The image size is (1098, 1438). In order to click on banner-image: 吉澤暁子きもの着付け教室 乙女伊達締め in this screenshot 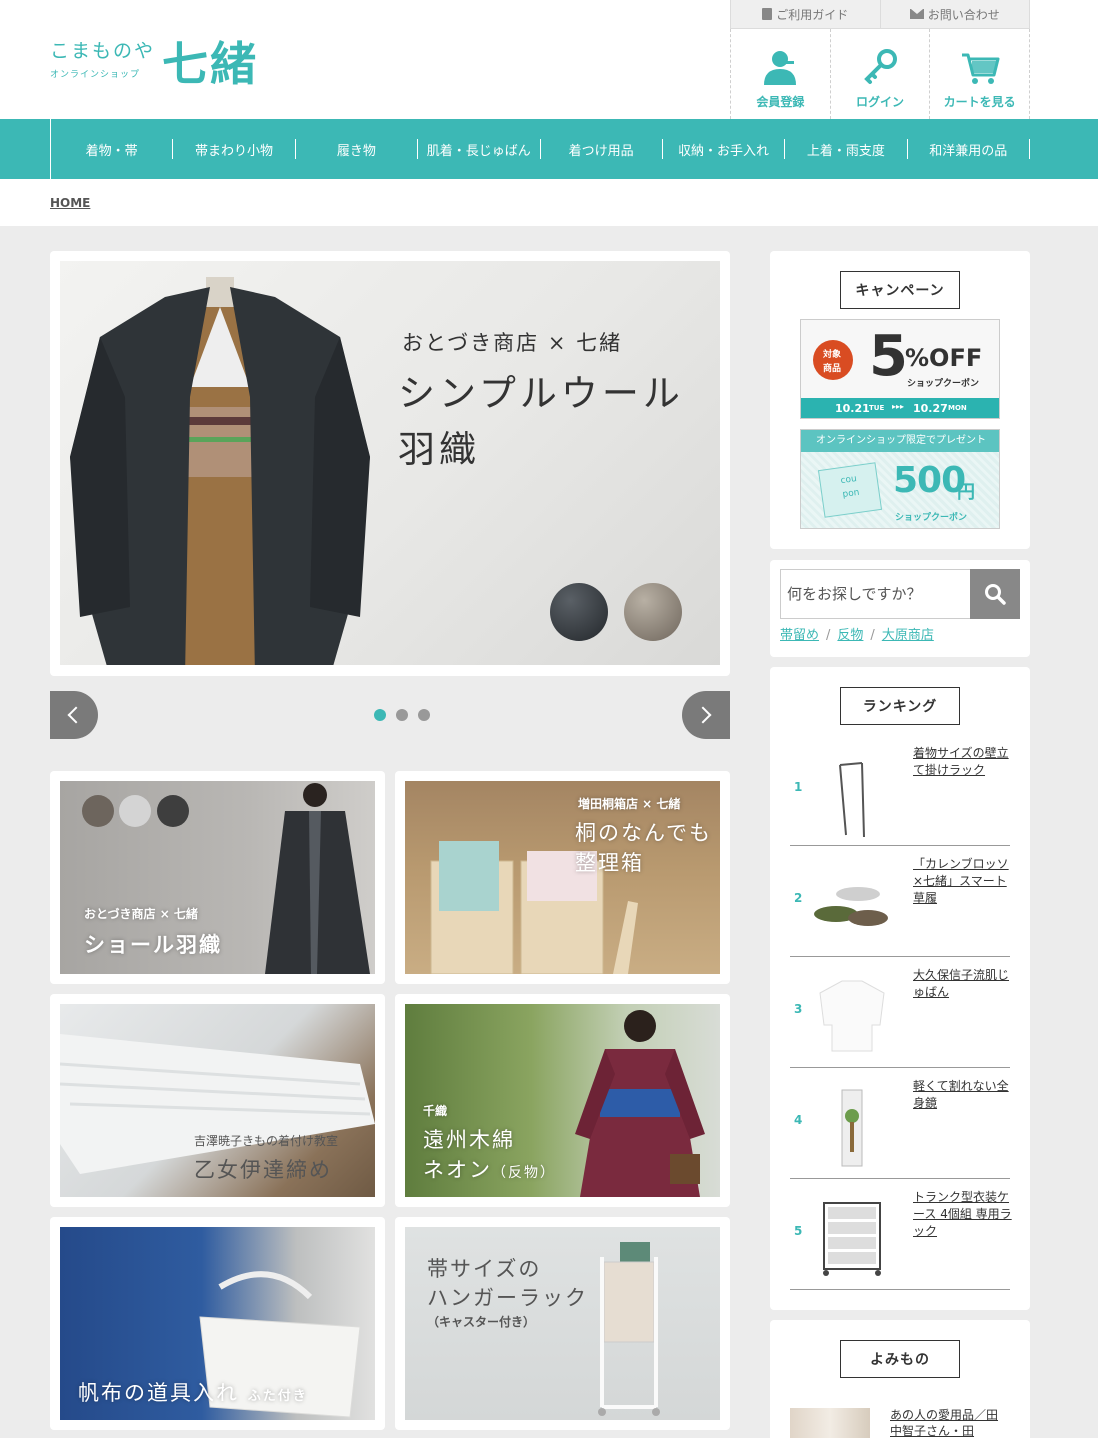, I will do `click(217, 1100)`.